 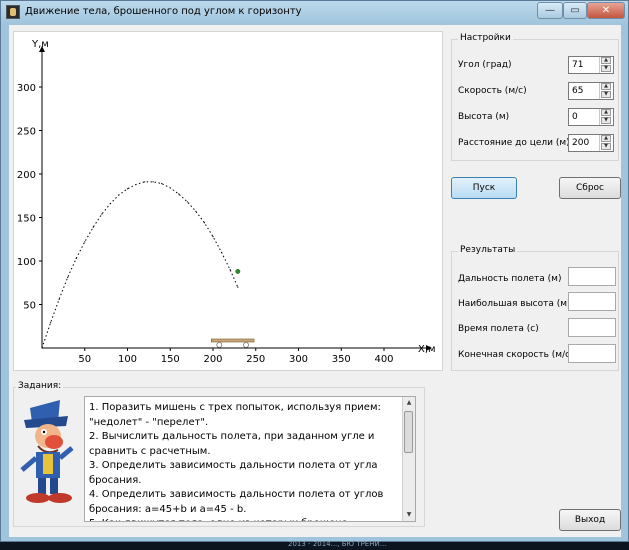 What do you see at coordinates (550, 10) in the screenshot?
I see `minimize-button: —` at bounding box center [550, 10].